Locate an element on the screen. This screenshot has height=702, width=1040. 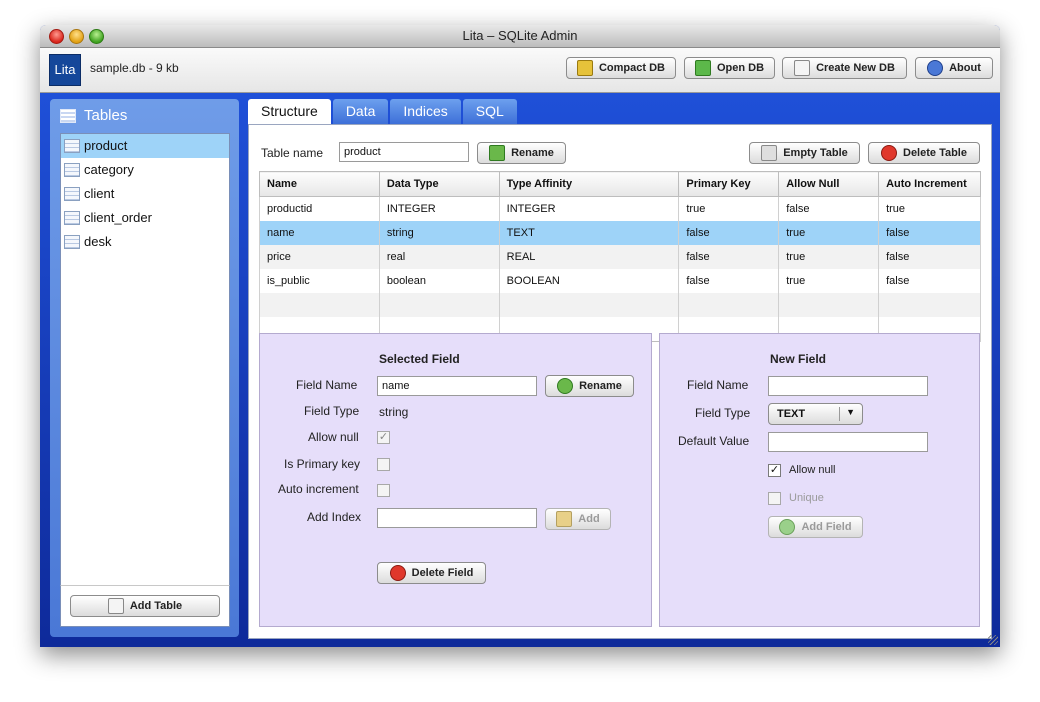
table-cell: TEXT is located at coordinates (589, 233).